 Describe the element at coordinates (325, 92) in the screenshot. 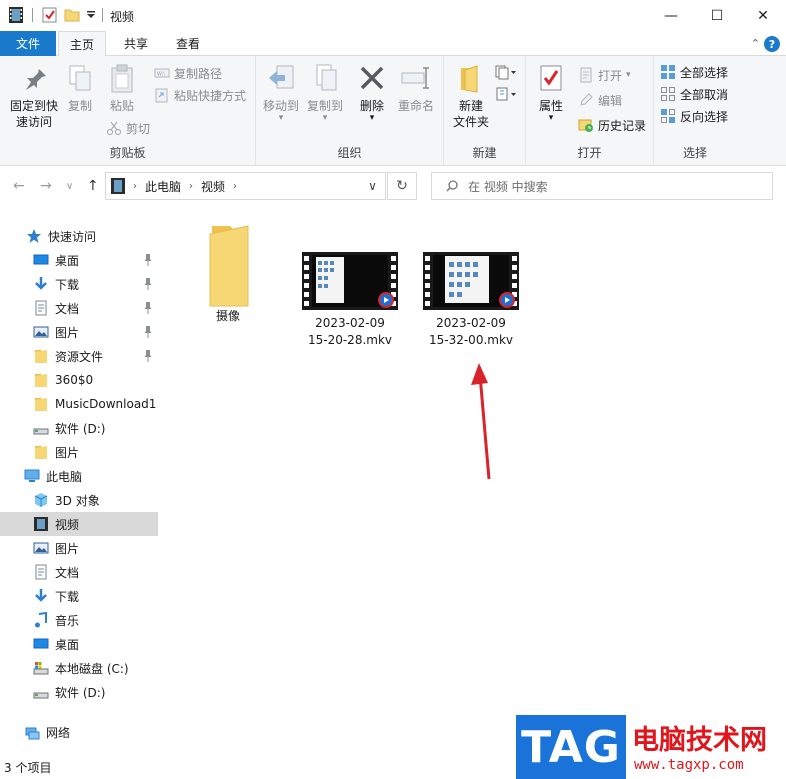

I see `copy-to-button: 复制到 ▾` at that location.